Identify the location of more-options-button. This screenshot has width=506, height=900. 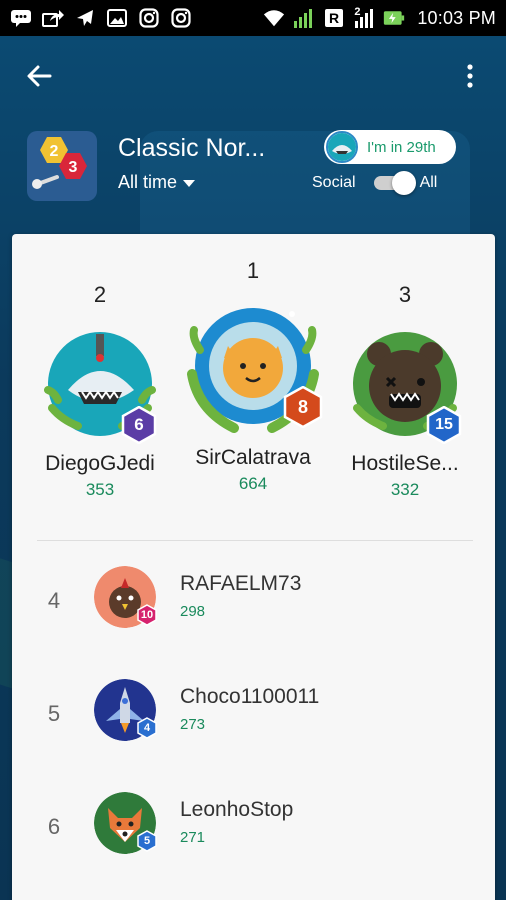
(470, 76).